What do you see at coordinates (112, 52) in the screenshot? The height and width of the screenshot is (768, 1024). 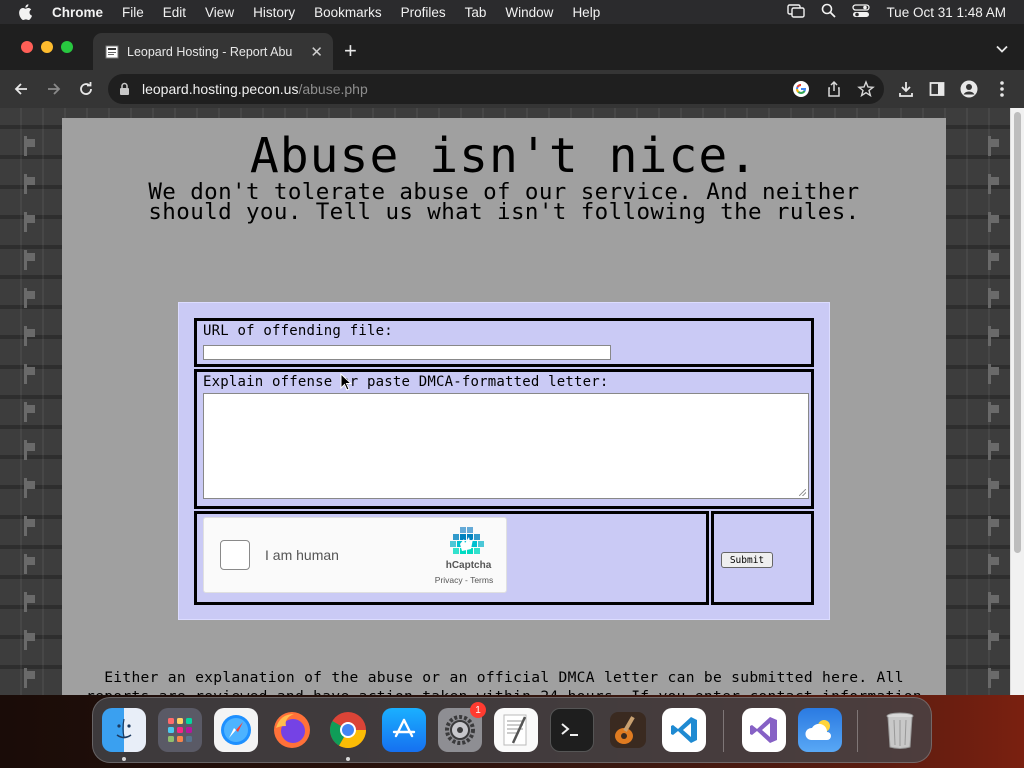 I see `tab-favicon-icon` at bounding box center [112, 52].